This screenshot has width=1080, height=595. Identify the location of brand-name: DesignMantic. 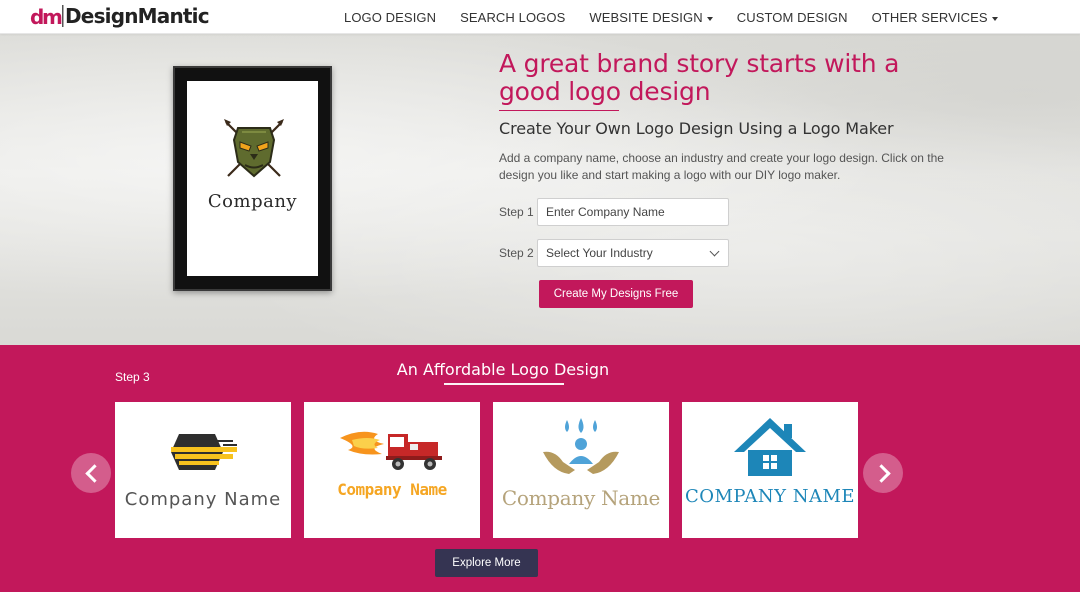
(137, 16).